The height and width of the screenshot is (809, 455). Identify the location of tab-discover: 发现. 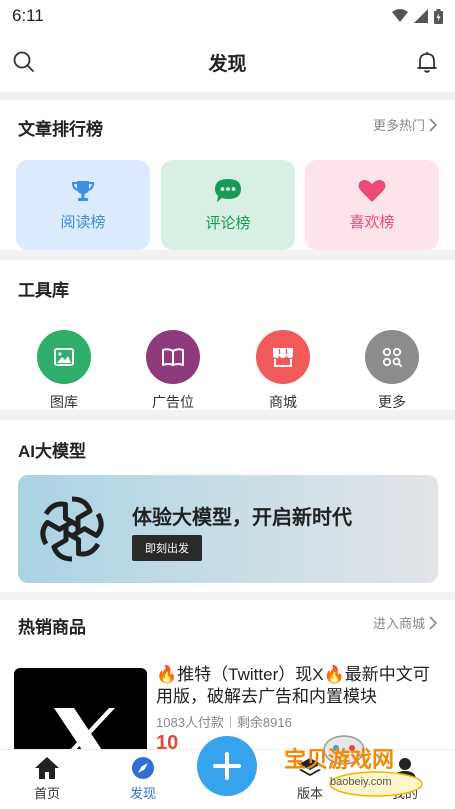
(143, 779).